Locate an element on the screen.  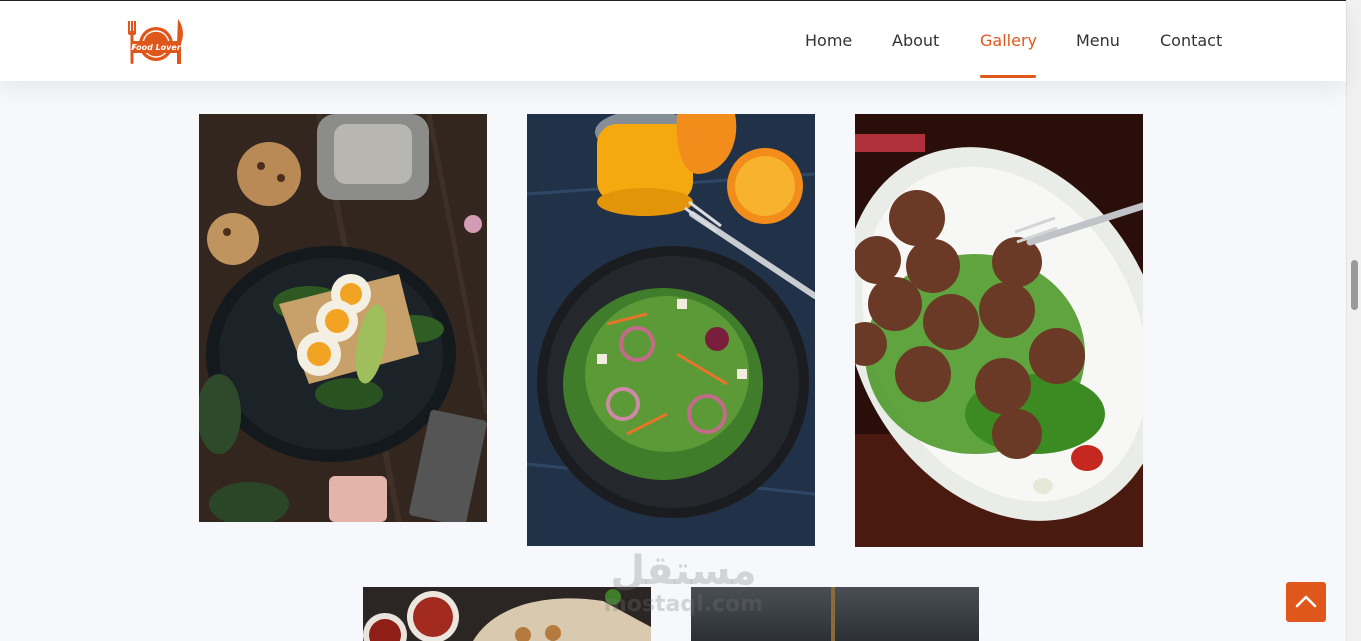
gallery-image-dark-dish is located at coordinates (835, 614).